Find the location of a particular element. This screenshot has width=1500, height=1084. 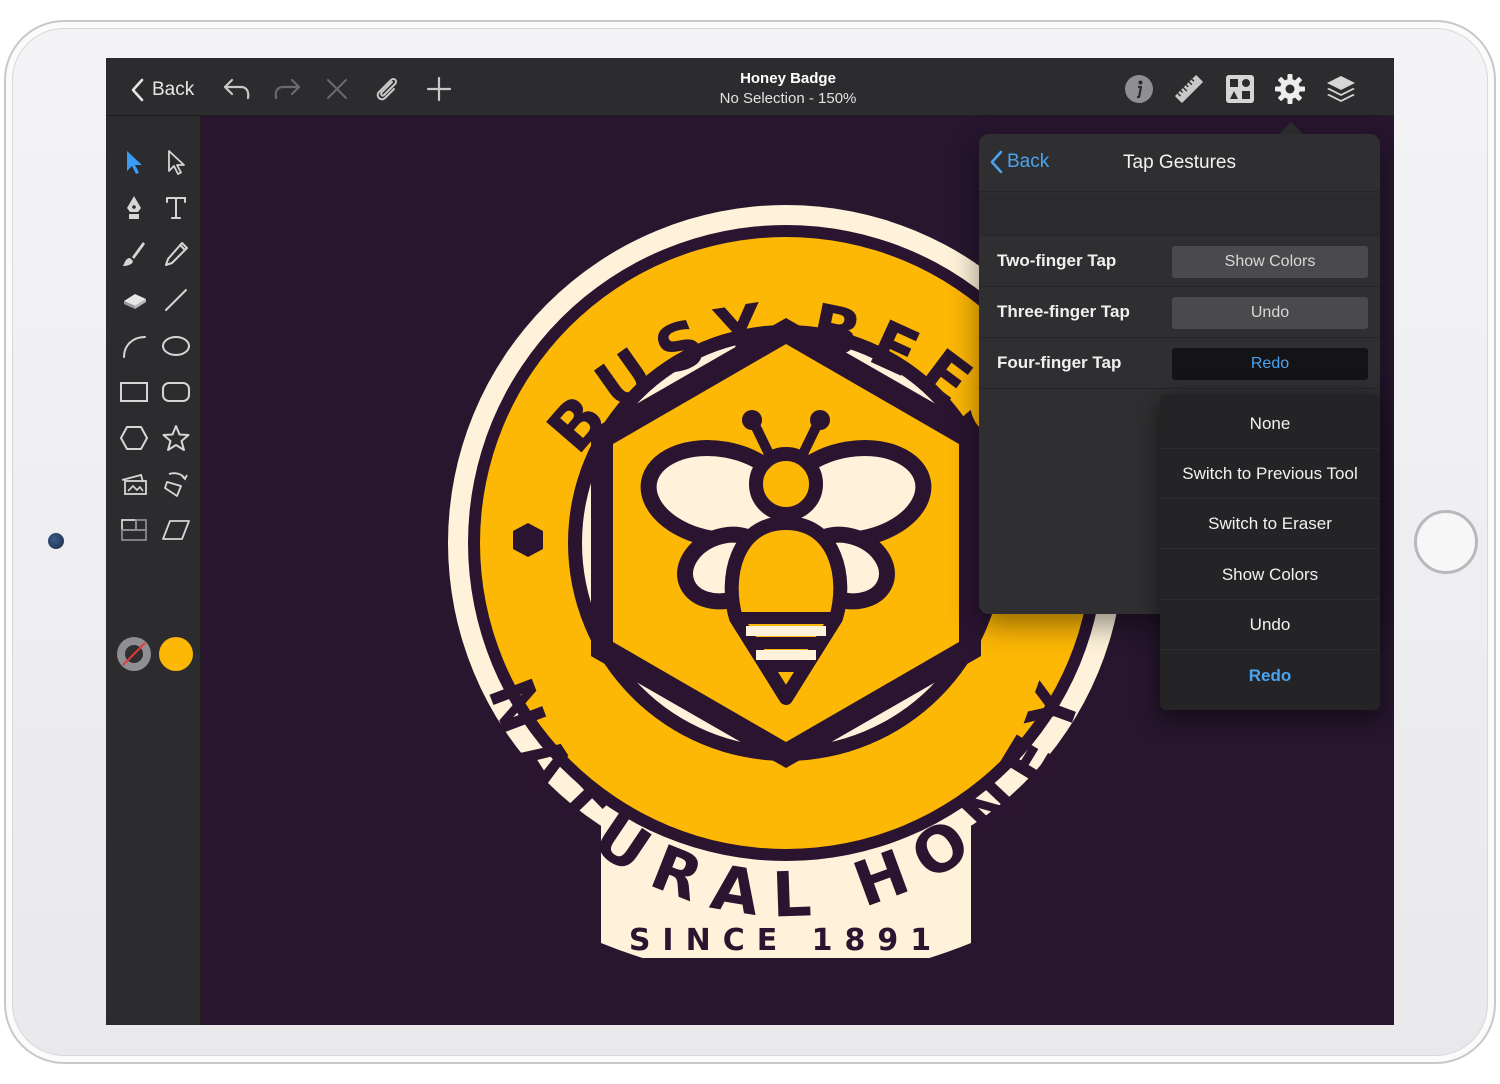

home-button is located at coordinates (1446, 542).